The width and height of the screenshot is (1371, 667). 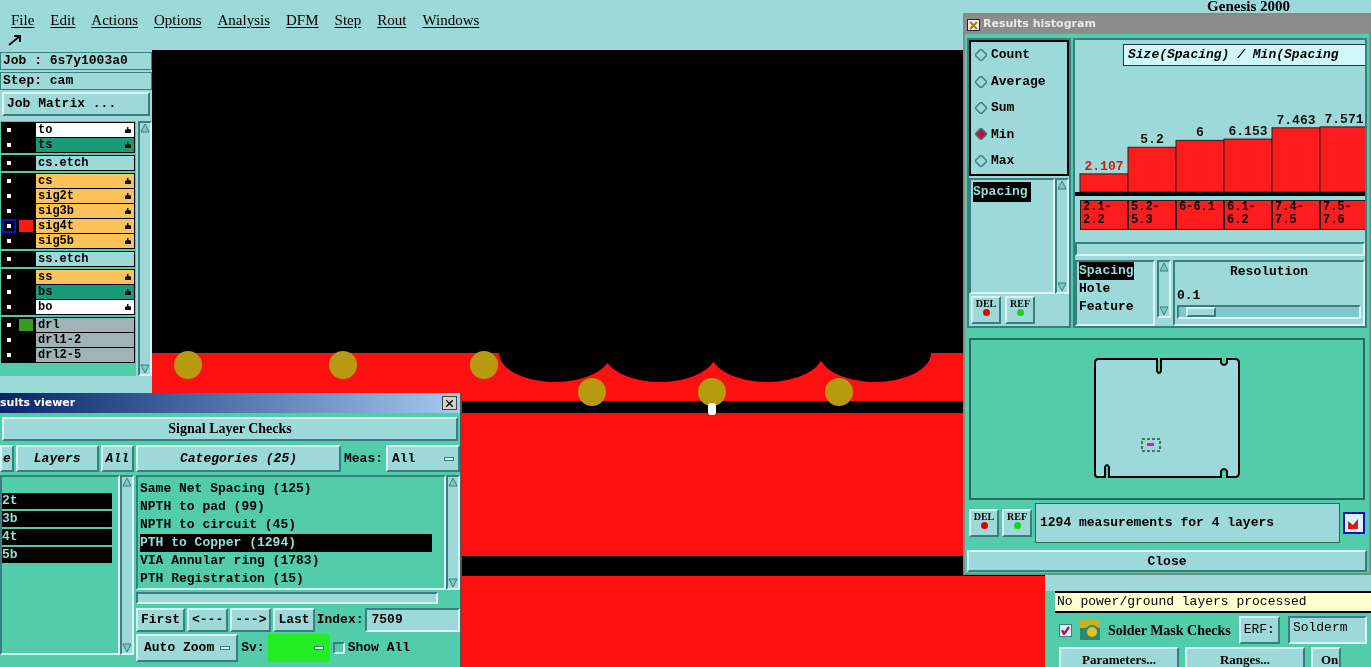 I want to click on layer-item: drl1-2, so click(x=85, y=340).